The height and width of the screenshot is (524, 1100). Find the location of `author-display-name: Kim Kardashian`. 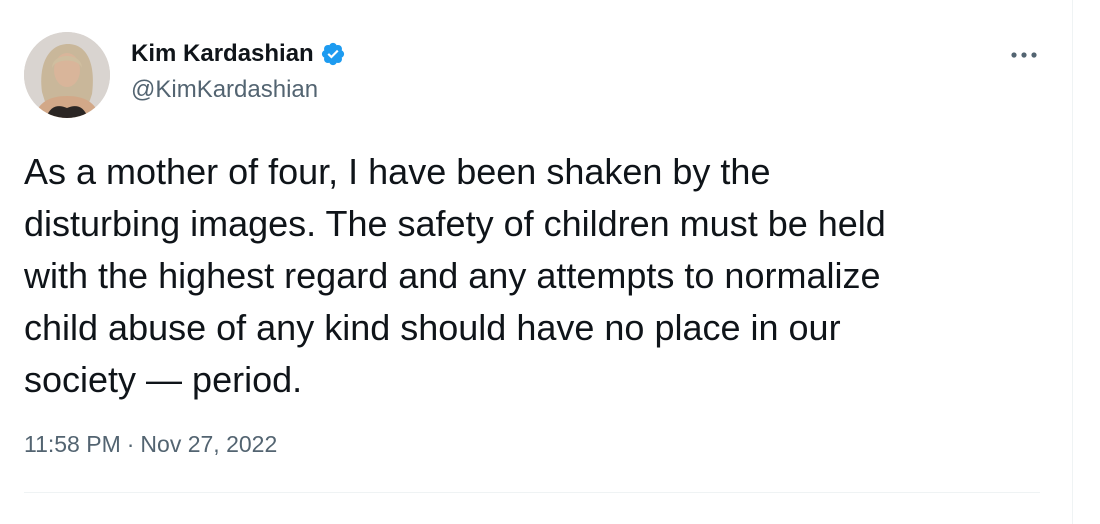

author-display-name: Kim Kardashian is located at coordinates (222, 54).